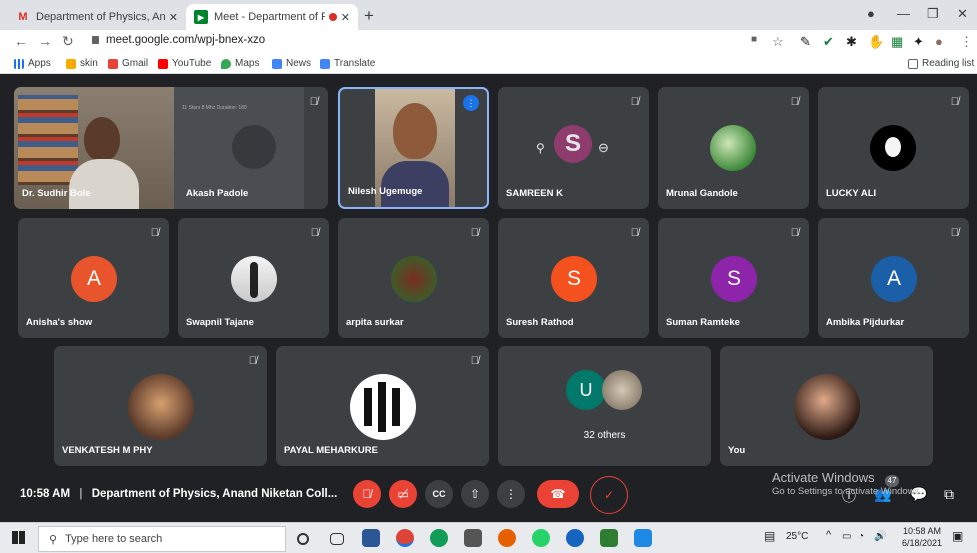 This screenshot has width=977, height=553. Describe the element at coordinates (604, 435) in the screenshot. I see `others-count-label: 32 others` at that location.